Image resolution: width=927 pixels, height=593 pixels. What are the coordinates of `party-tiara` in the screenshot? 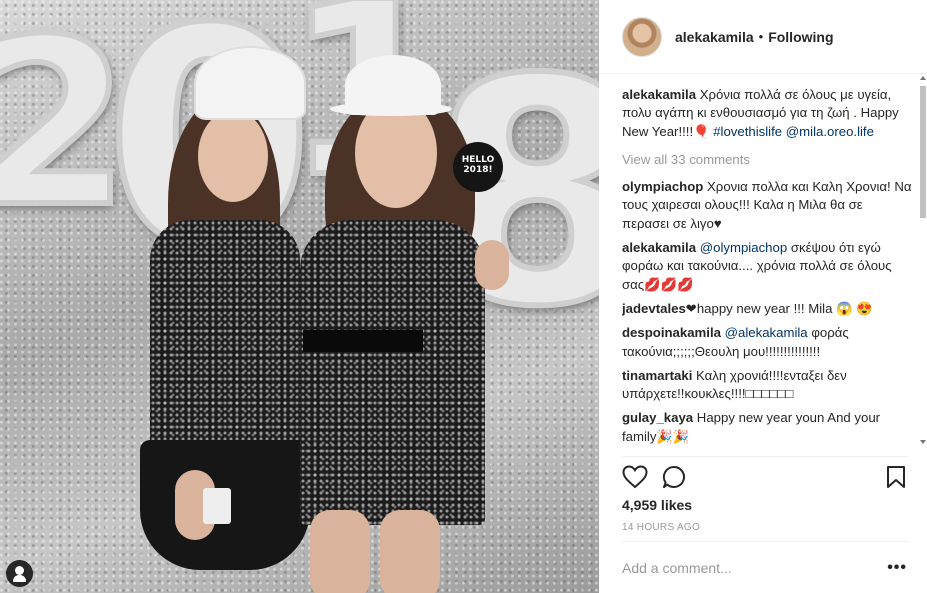 It's located at (250, 83).